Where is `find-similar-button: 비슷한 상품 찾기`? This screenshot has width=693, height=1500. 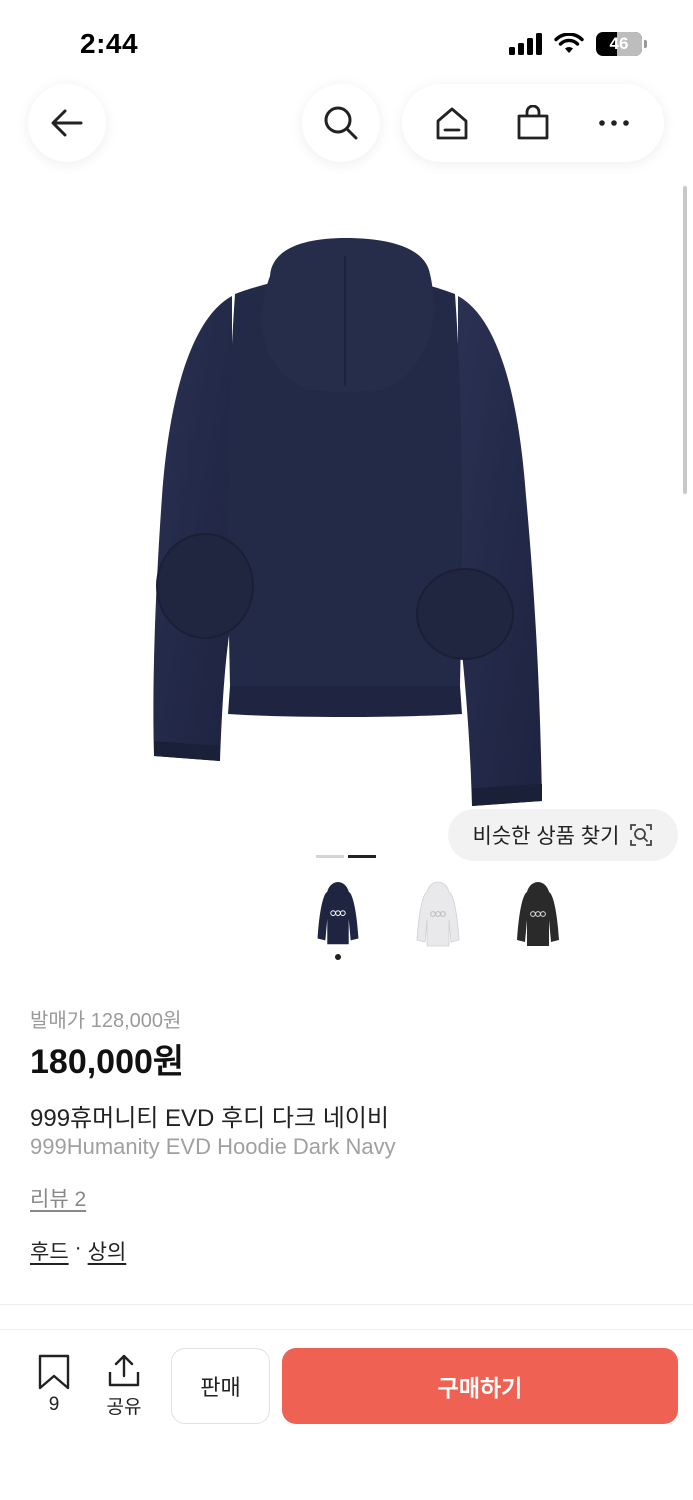 find-similar-button: 비슷한 상품 찾기 is located at coordinates (563, 835).